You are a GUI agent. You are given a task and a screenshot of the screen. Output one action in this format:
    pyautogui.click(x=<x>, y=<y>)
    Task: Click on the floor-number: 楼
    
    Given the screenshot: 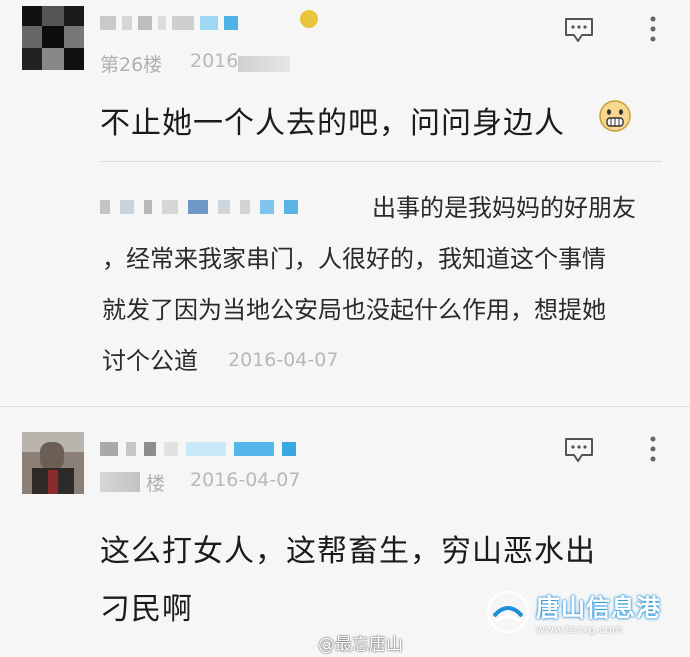 What is the action you would take?
    pyautogui.click(x=156, y=484)
    